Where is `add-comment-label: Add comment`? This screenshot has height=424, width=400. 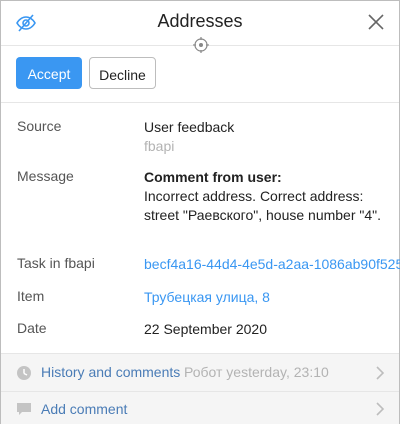 add-comment-label: Add comment is located at coordinates (84, 409).